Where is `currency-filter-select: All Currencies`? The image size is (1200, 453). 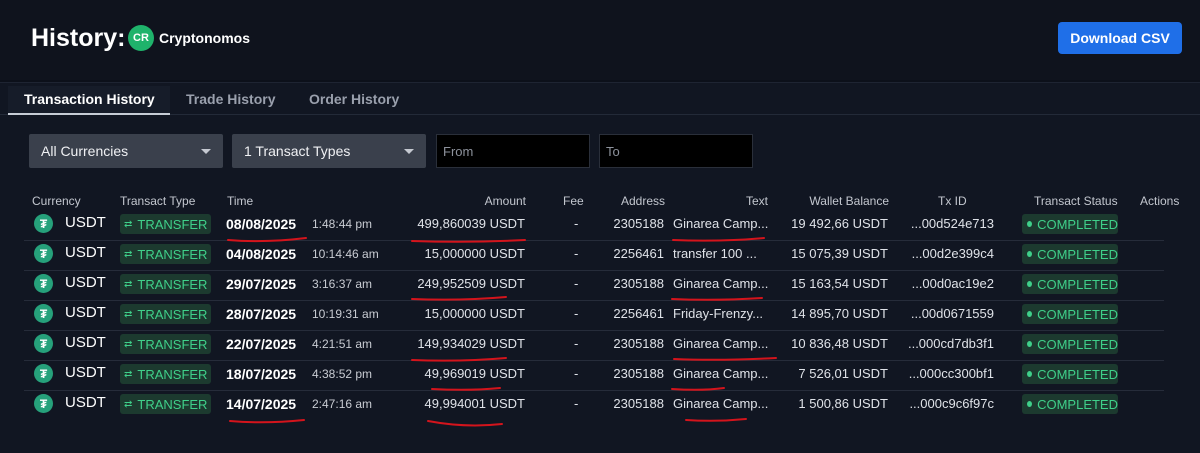
currency-filter-select: All Currencies is located at coordinates (126, 151).